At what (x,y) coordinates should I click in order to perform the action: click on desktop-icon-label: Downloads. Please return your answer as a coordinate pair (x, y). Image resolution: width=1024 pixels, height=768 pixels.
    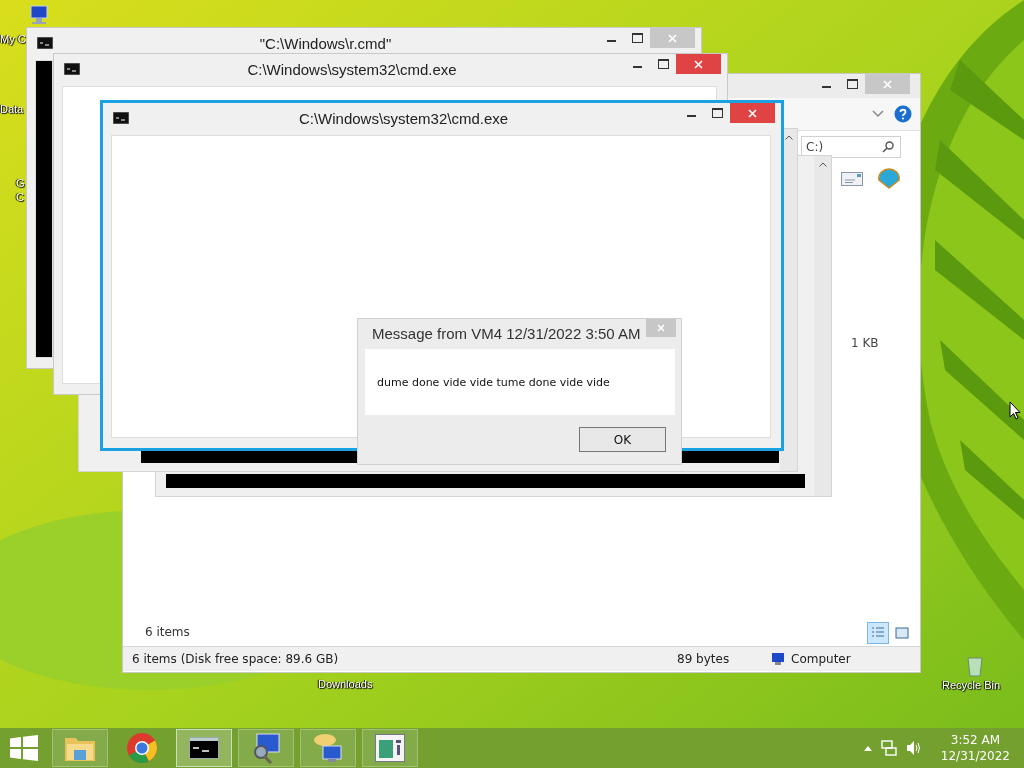
    Looking at the image, I should click on (345, 684).